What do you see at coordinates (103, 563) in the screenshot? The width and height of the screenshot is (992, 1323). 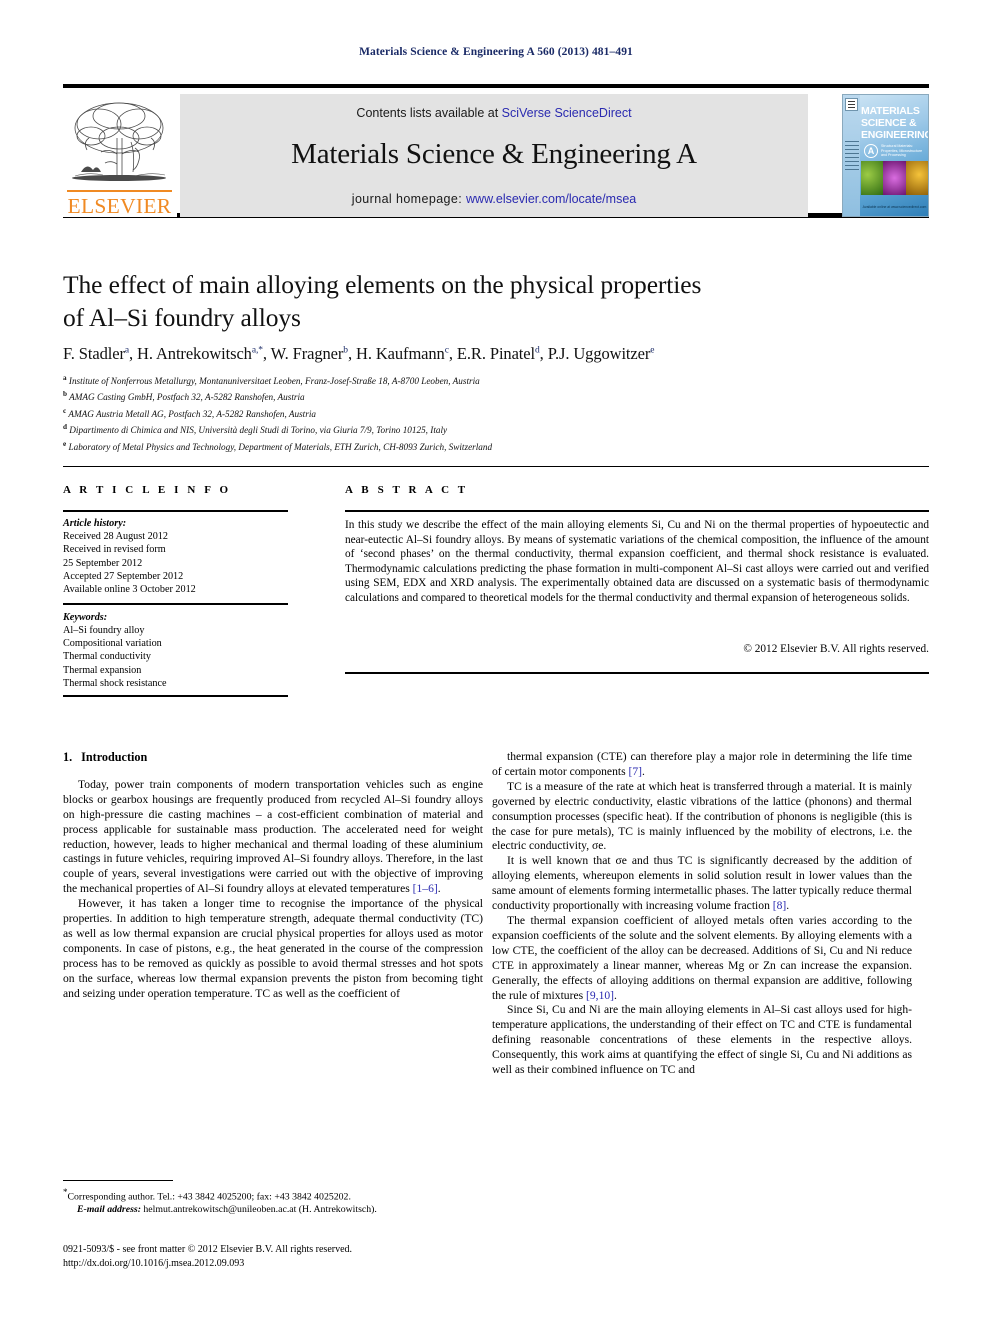 I see `article-history-item: 25 September 2012` at bounding box center [103, 563].